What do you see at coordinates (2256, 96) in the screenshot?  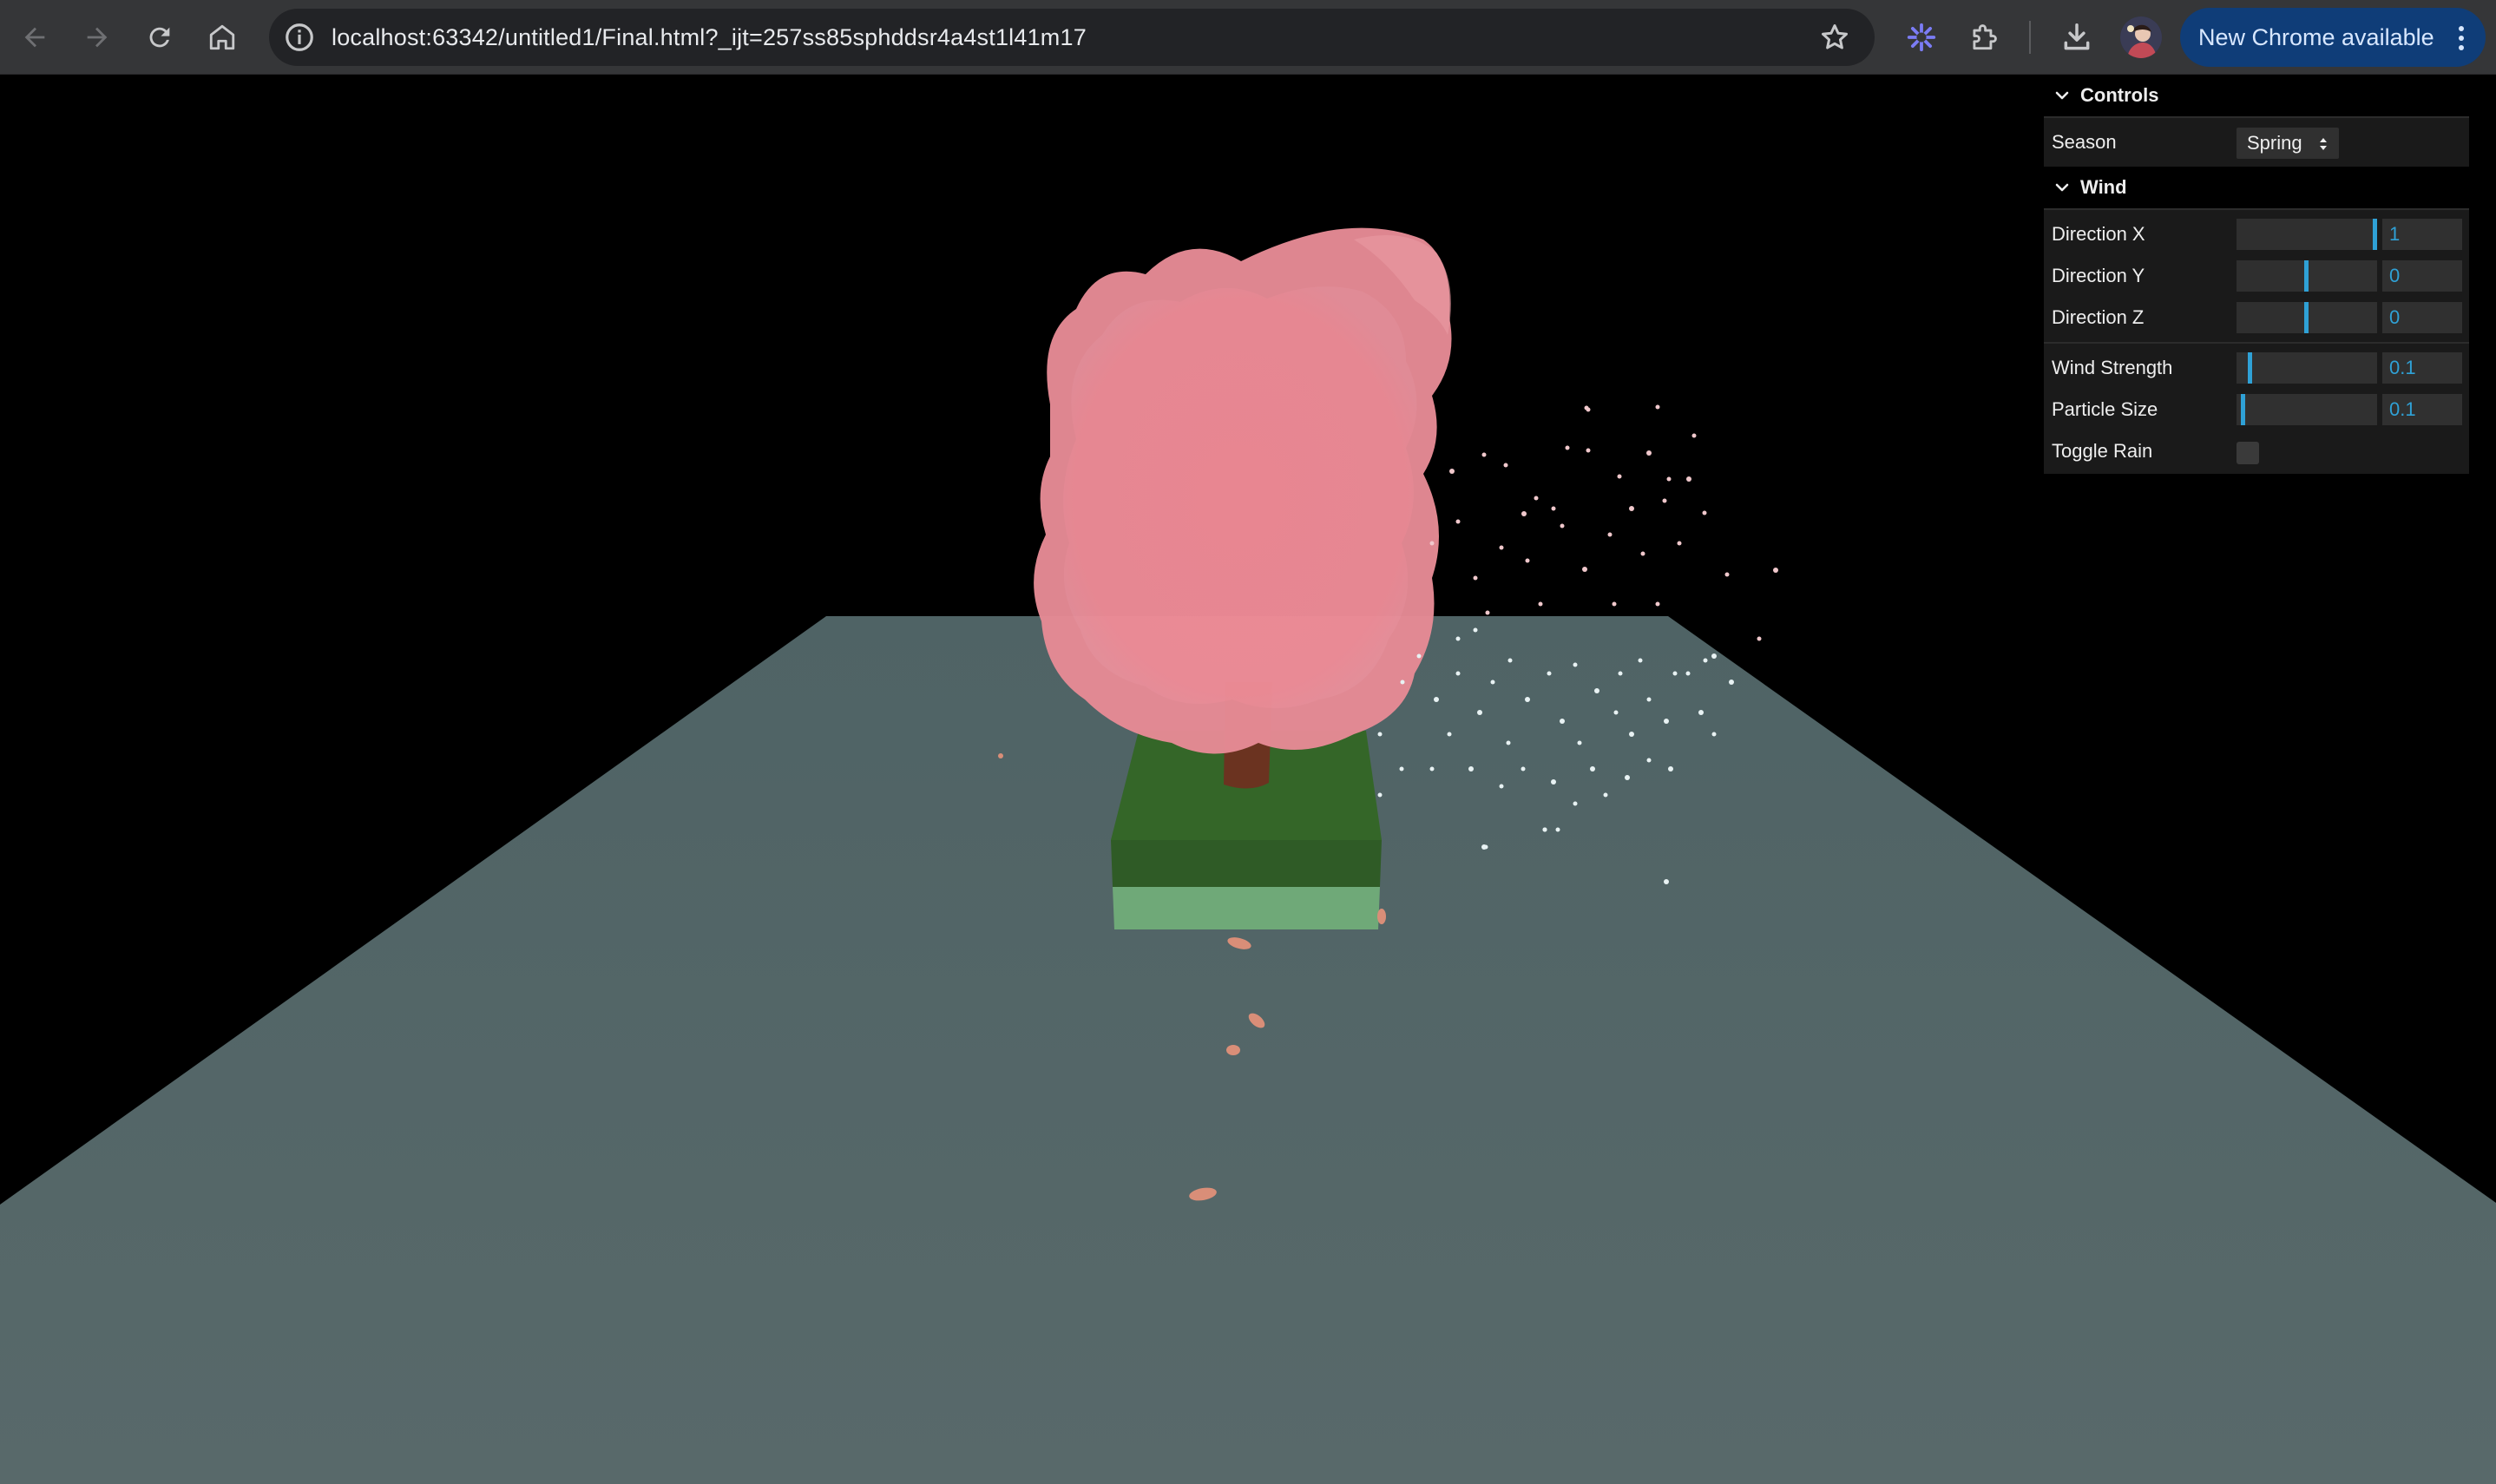 I see `controls-folder-title: Controls` at bounding box center [2256, 96].